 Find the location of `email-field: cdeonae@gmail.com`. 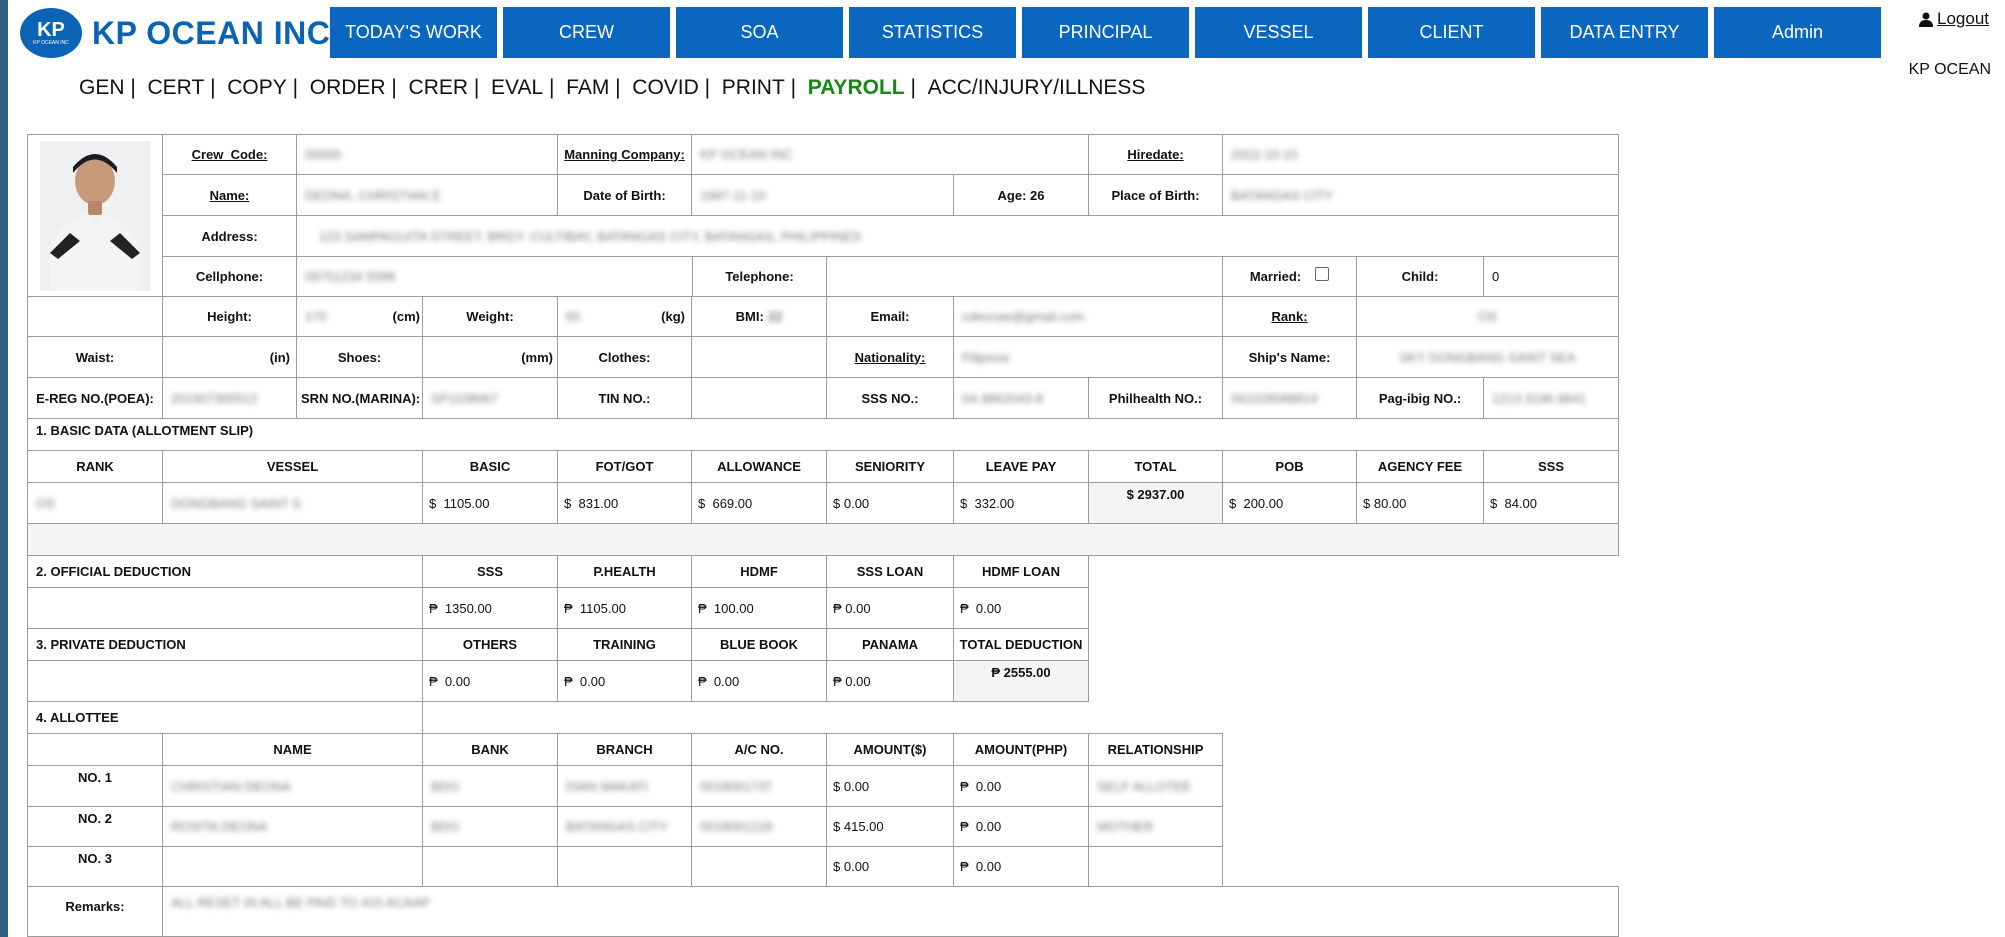

email-field: cdeonae@gmail.com is located at coordinates (1088, 316).